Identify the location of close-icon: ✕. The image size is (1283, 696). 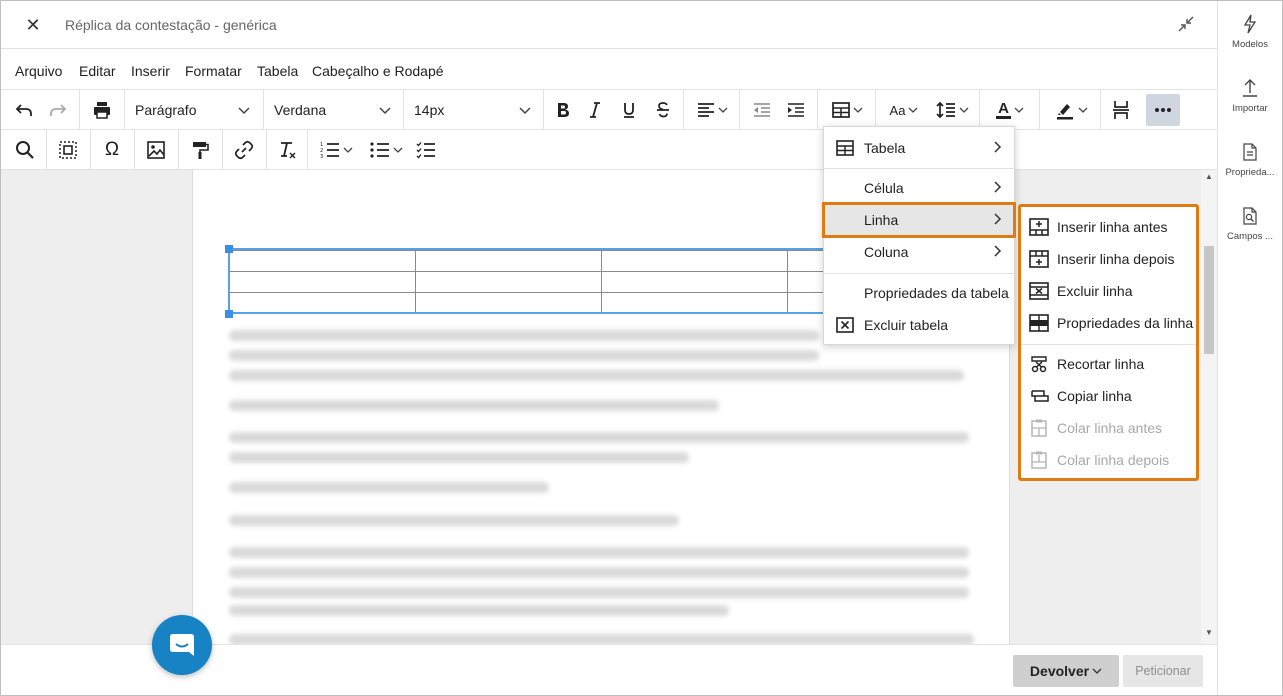
(33, 25).